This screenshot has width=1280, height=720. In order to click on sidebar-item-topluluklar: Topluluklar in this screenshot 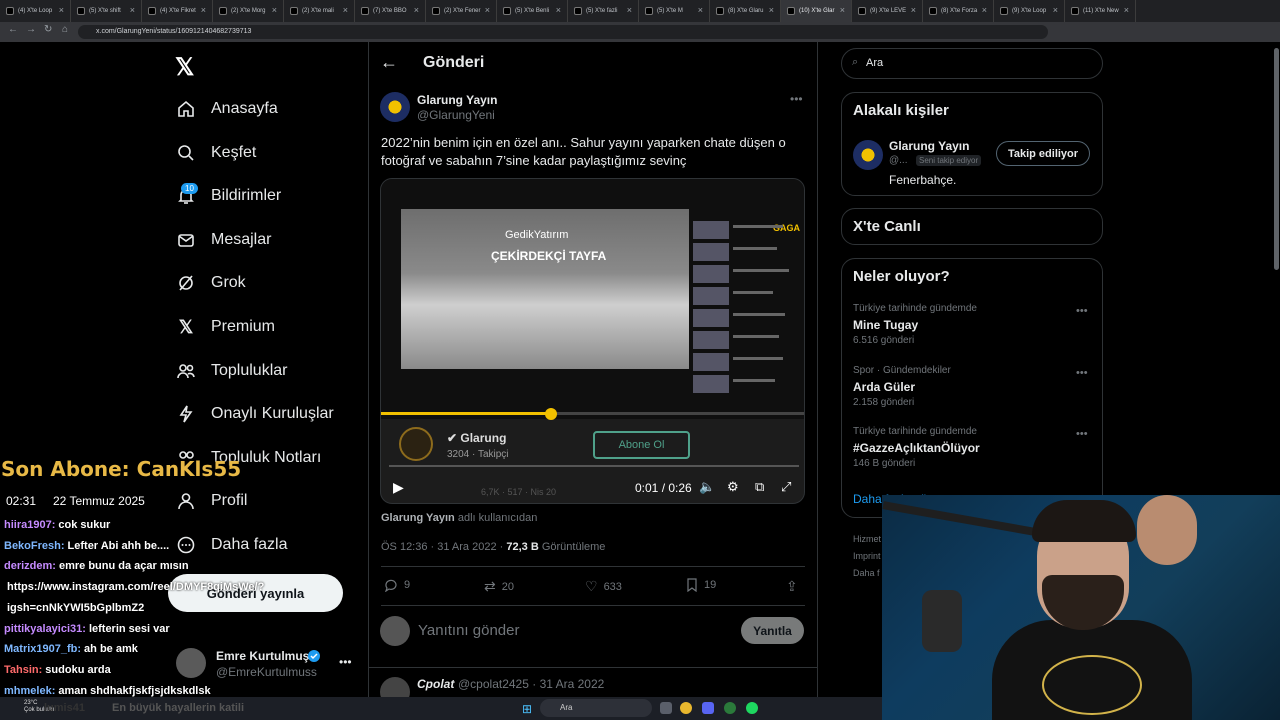, I will do `click(231, 371)`.